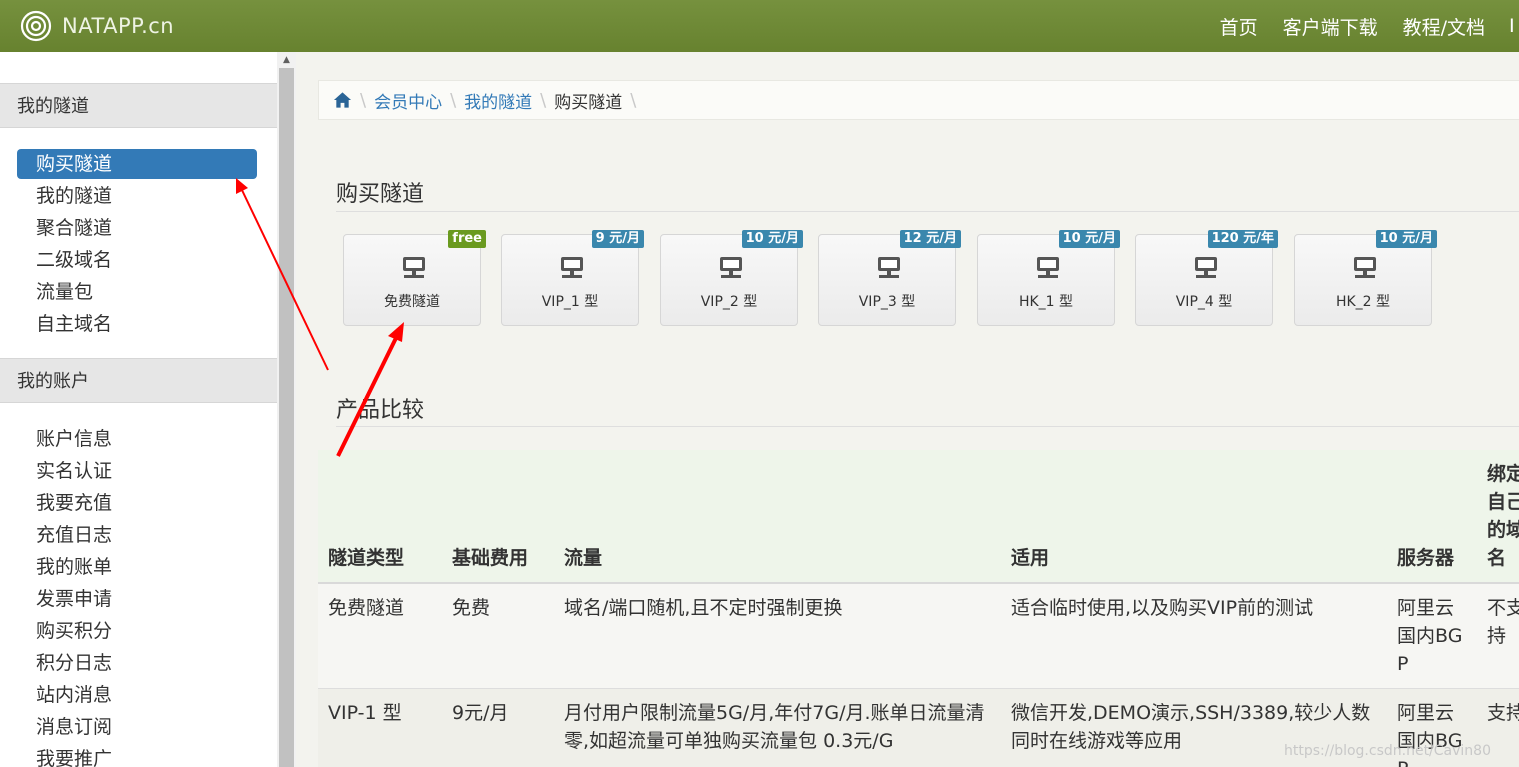 Image resolution: width=1519 pixels, height=767 pixels. What do you see at coordinates (137, 631) in the screenshot?
I see `sidebar-item-buy-points: 购买积分` at bounding box center [137, 631].